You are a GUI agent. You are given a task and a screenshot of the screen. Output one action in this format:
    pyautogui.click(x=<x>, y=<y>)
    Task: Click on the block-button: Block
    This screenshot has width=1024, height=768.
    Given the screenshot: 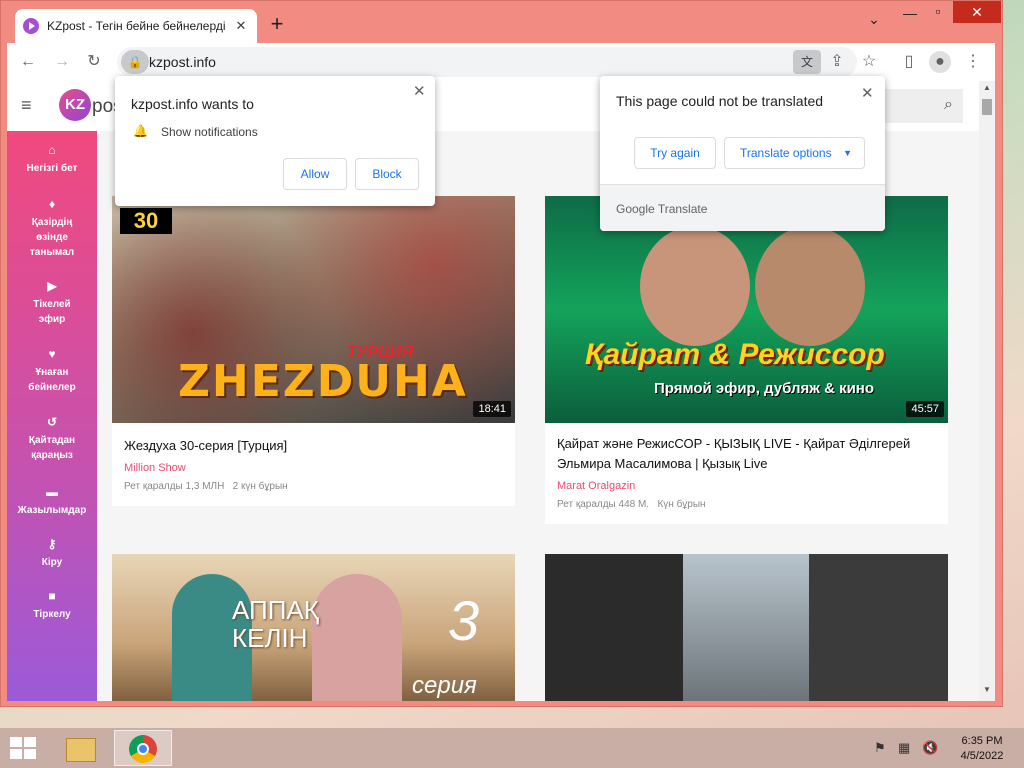 What is the action you would take?
    pyautogui.click(x=387, y=174)
    